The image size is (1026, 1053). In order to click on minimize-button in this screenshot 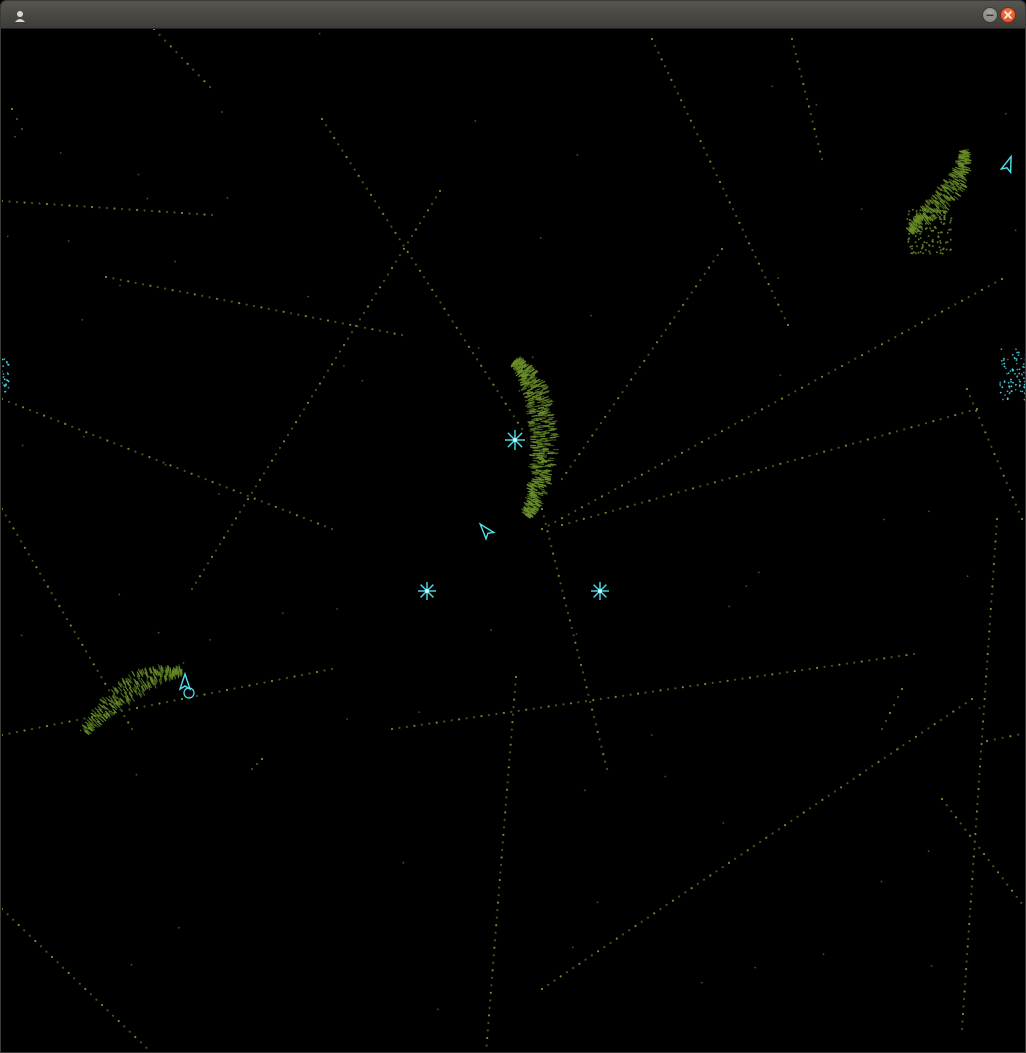, I will do `click(990, 15)`.